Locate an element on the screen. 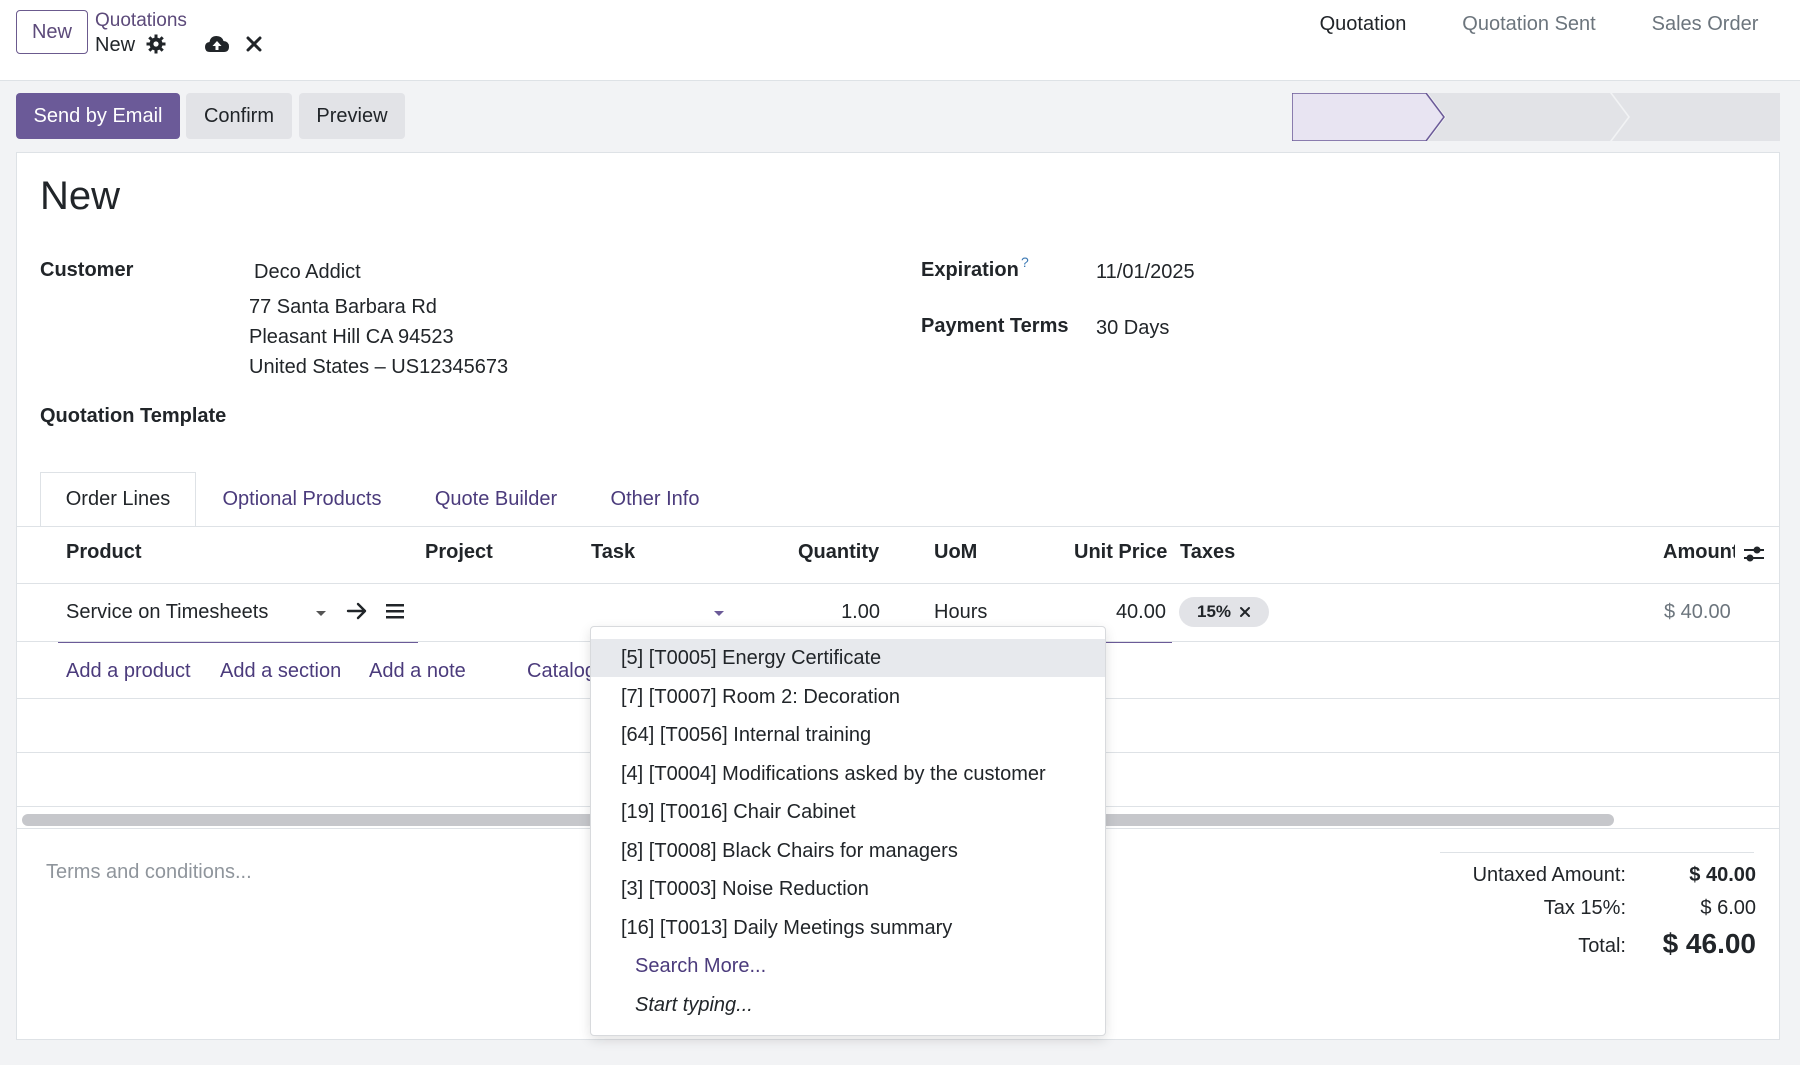  expiration-date-field: 11/01/2025 is located at coordinates (1145, 272).